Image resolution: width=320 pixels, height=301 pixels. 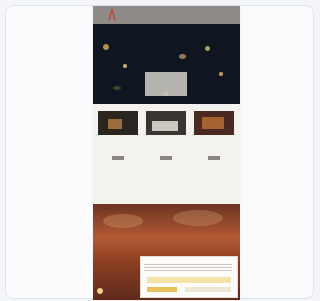 I want to click on cookie-text-block, so click(x=188, y=268).